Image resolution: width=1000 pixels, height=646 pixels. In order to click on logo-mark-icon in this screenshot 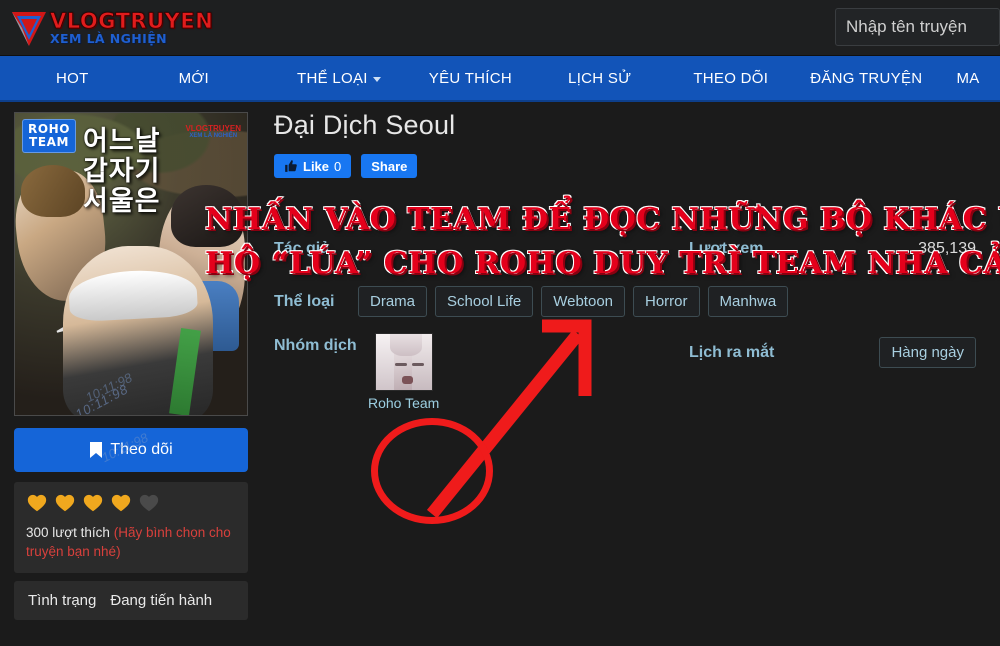, I will do `click(29, 29)`.